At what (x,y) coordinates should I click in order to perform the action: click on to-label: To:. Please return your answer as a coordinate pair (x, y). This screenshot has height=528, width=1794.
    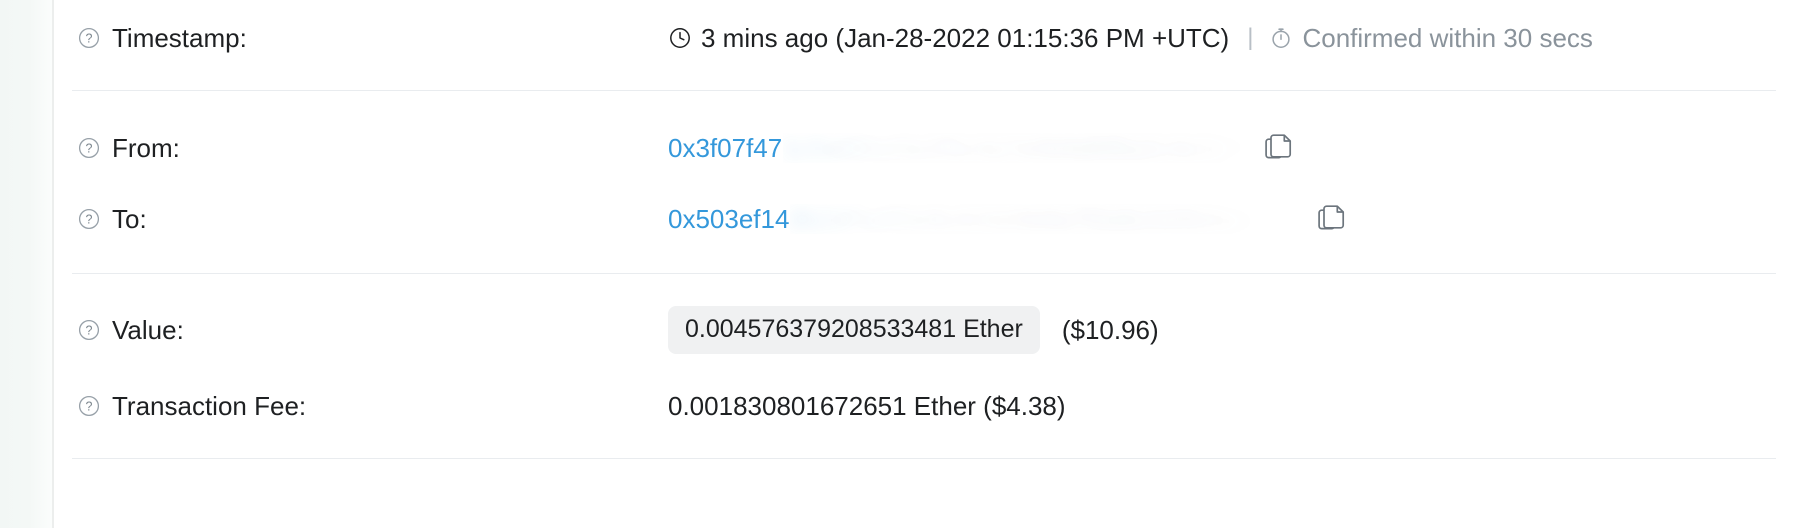
    Looking at the image, I should click on (129, 219).